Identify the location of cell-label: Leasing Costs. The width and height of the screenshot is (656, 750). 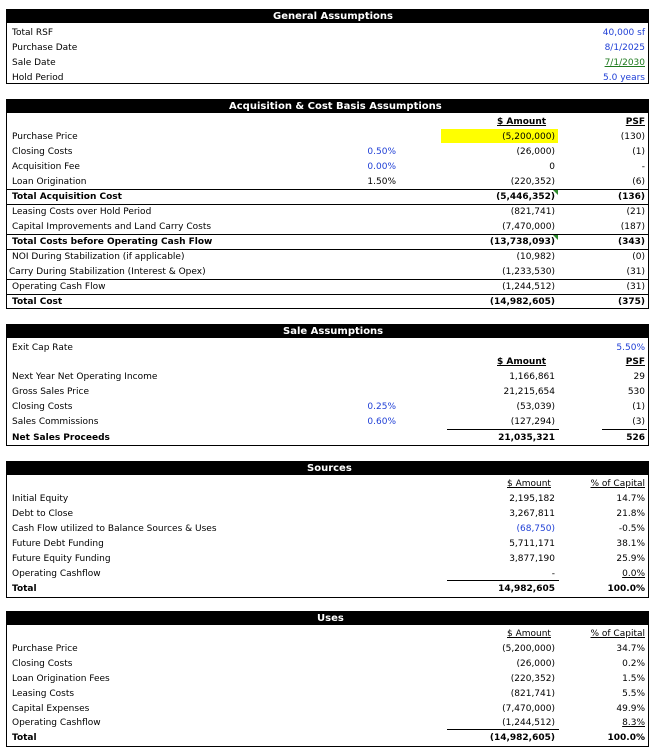
(43, 694).